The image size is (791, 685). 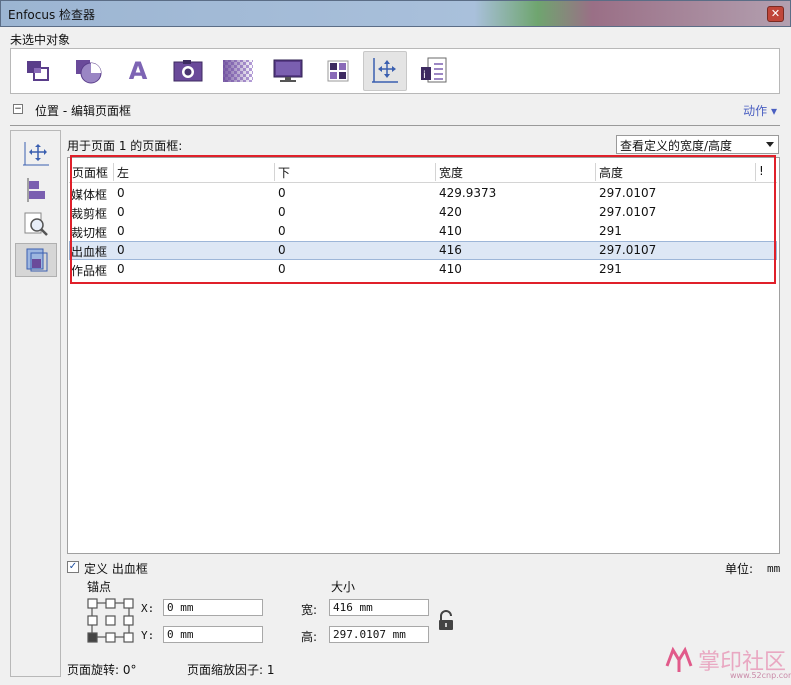 I want to click on y-input: 0 mm, so click(x=213, y=634).